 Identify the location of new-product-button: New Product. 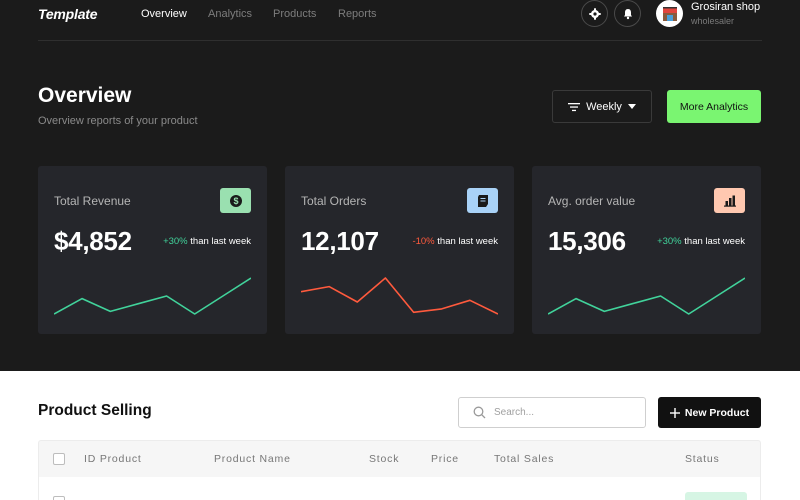
(709, 412).